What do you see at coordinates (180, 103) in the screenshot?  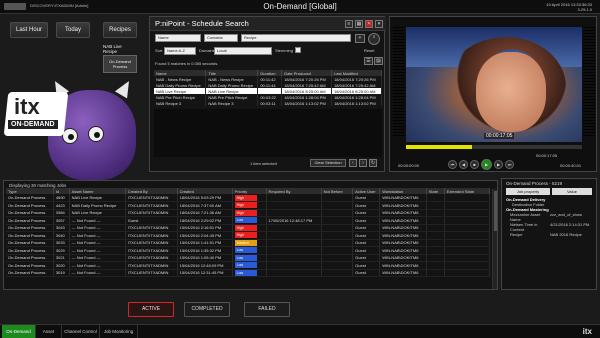 I see `search-cell: NAB Recipe 3` at bounding box center [180, 103].